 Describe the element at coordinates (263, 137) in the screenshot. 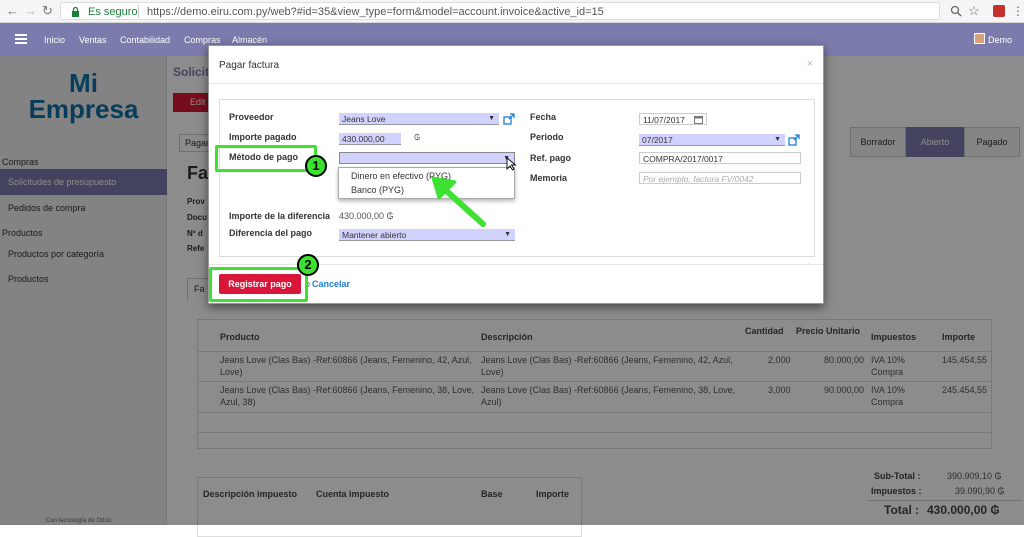

I see `label-importe-pagado: Importe pagado` at that location.